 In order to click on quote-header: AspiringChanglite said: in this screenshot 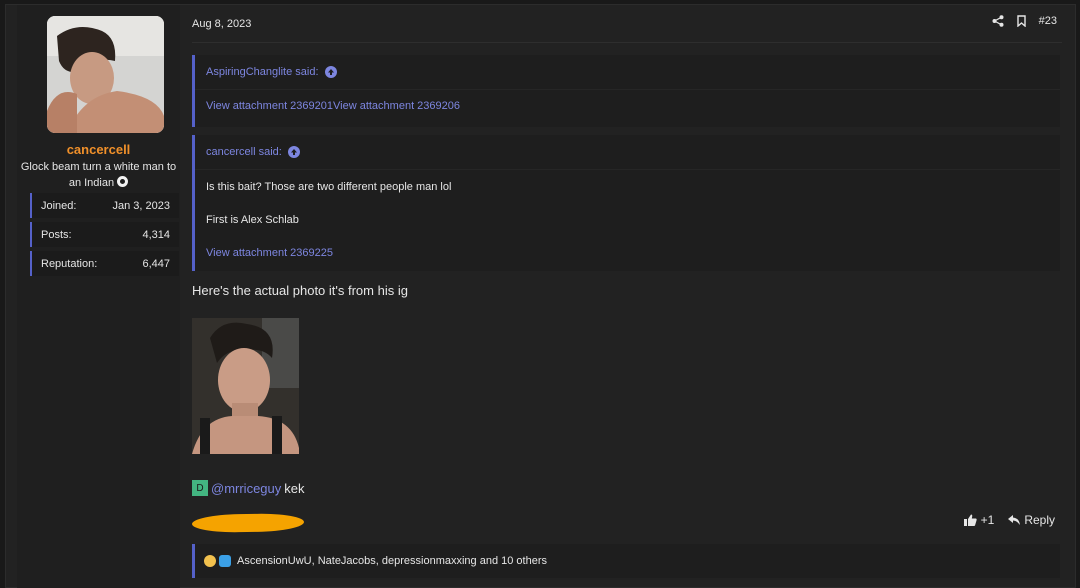, I will do `click(627, 72)`.